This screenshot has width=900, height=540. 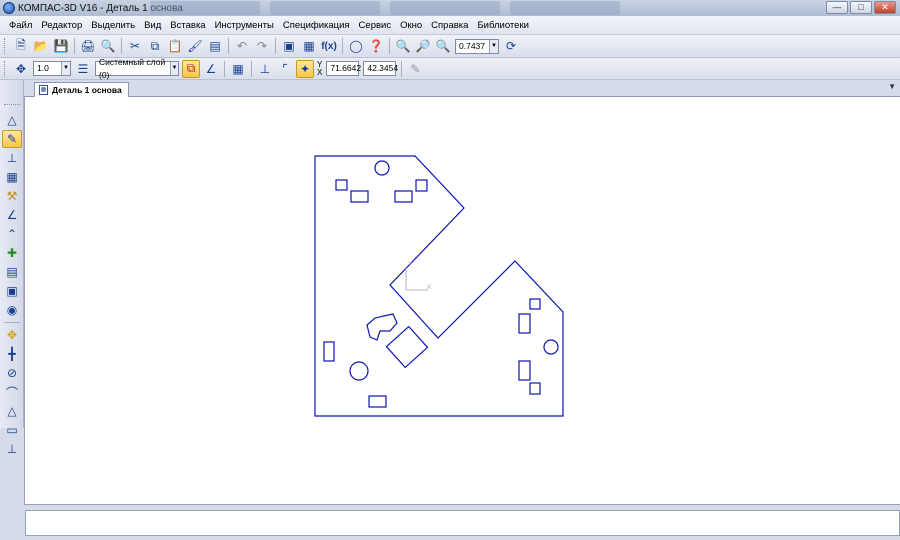 What do you see at coordinates (885, 7) in the screenshot?
I see `close-button: ✕` at bounding box center [885, 7].